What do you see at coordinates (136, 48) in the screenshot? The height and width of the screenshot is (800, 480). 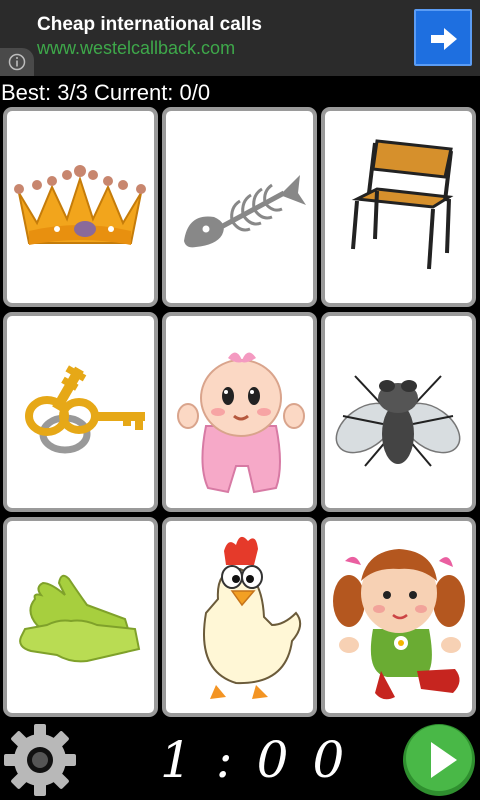 I see `ad-url: www.westelcallback.com` at bounding box center [136, 48].